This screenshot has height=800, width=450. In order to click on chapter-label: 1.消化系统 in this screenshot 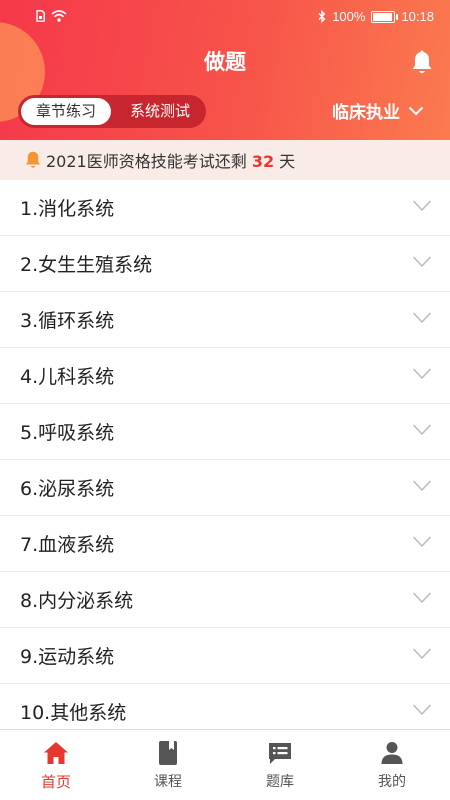, I will do `click(67, 209)`.